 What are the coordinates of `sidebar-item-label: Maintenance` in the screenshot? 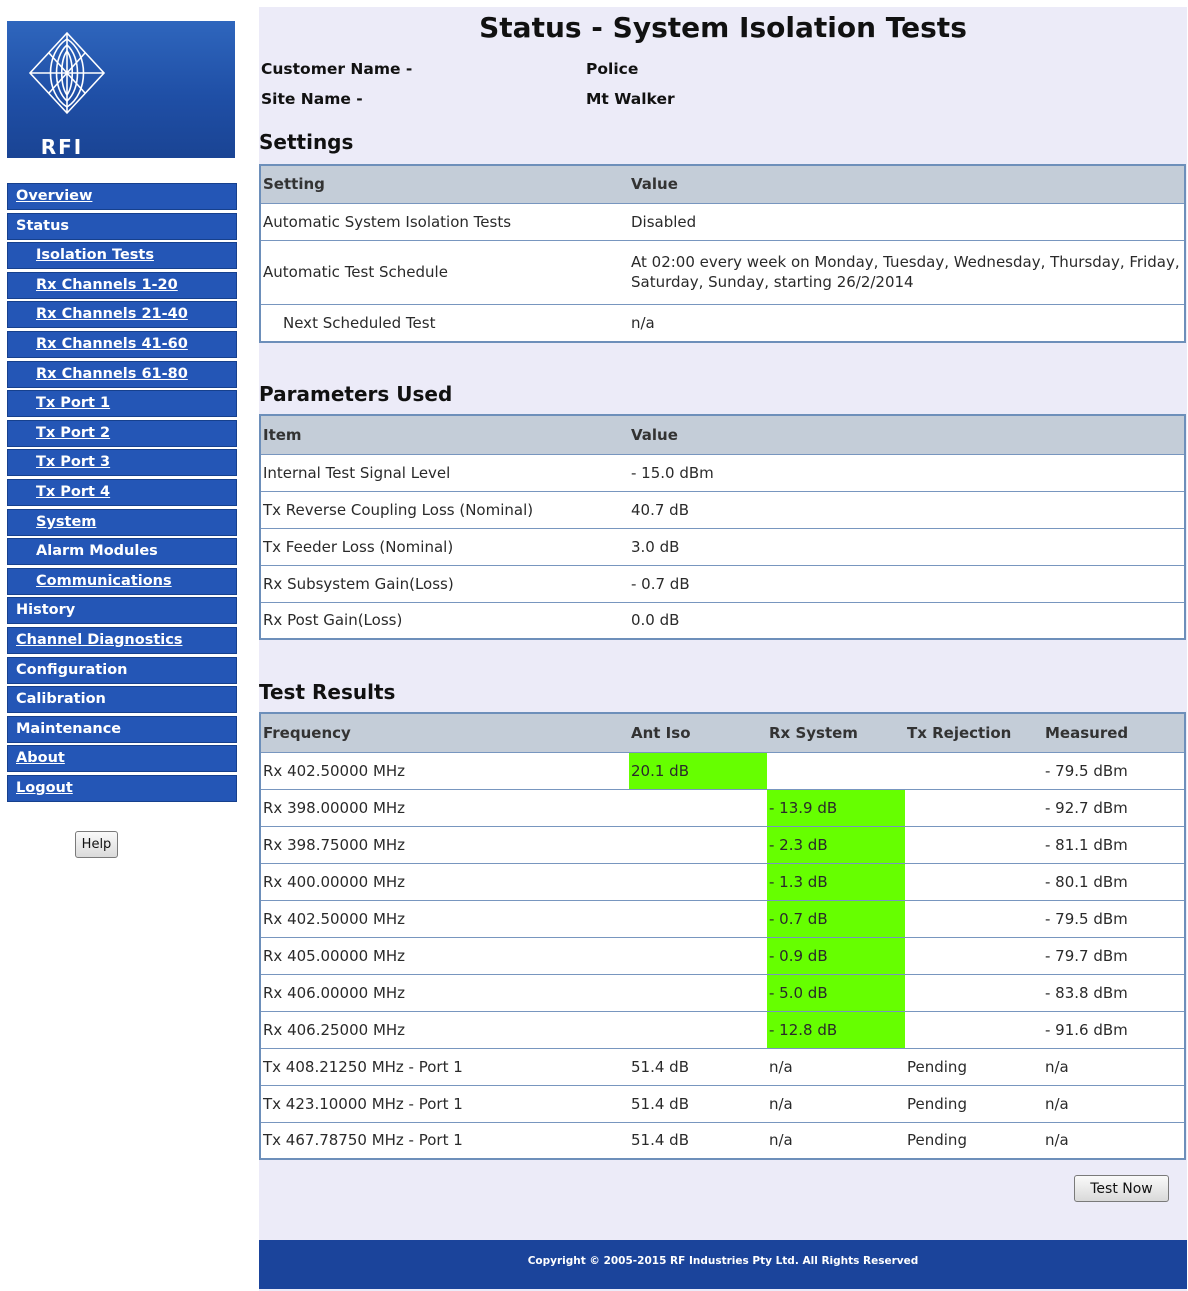 It's located at (69, 728).